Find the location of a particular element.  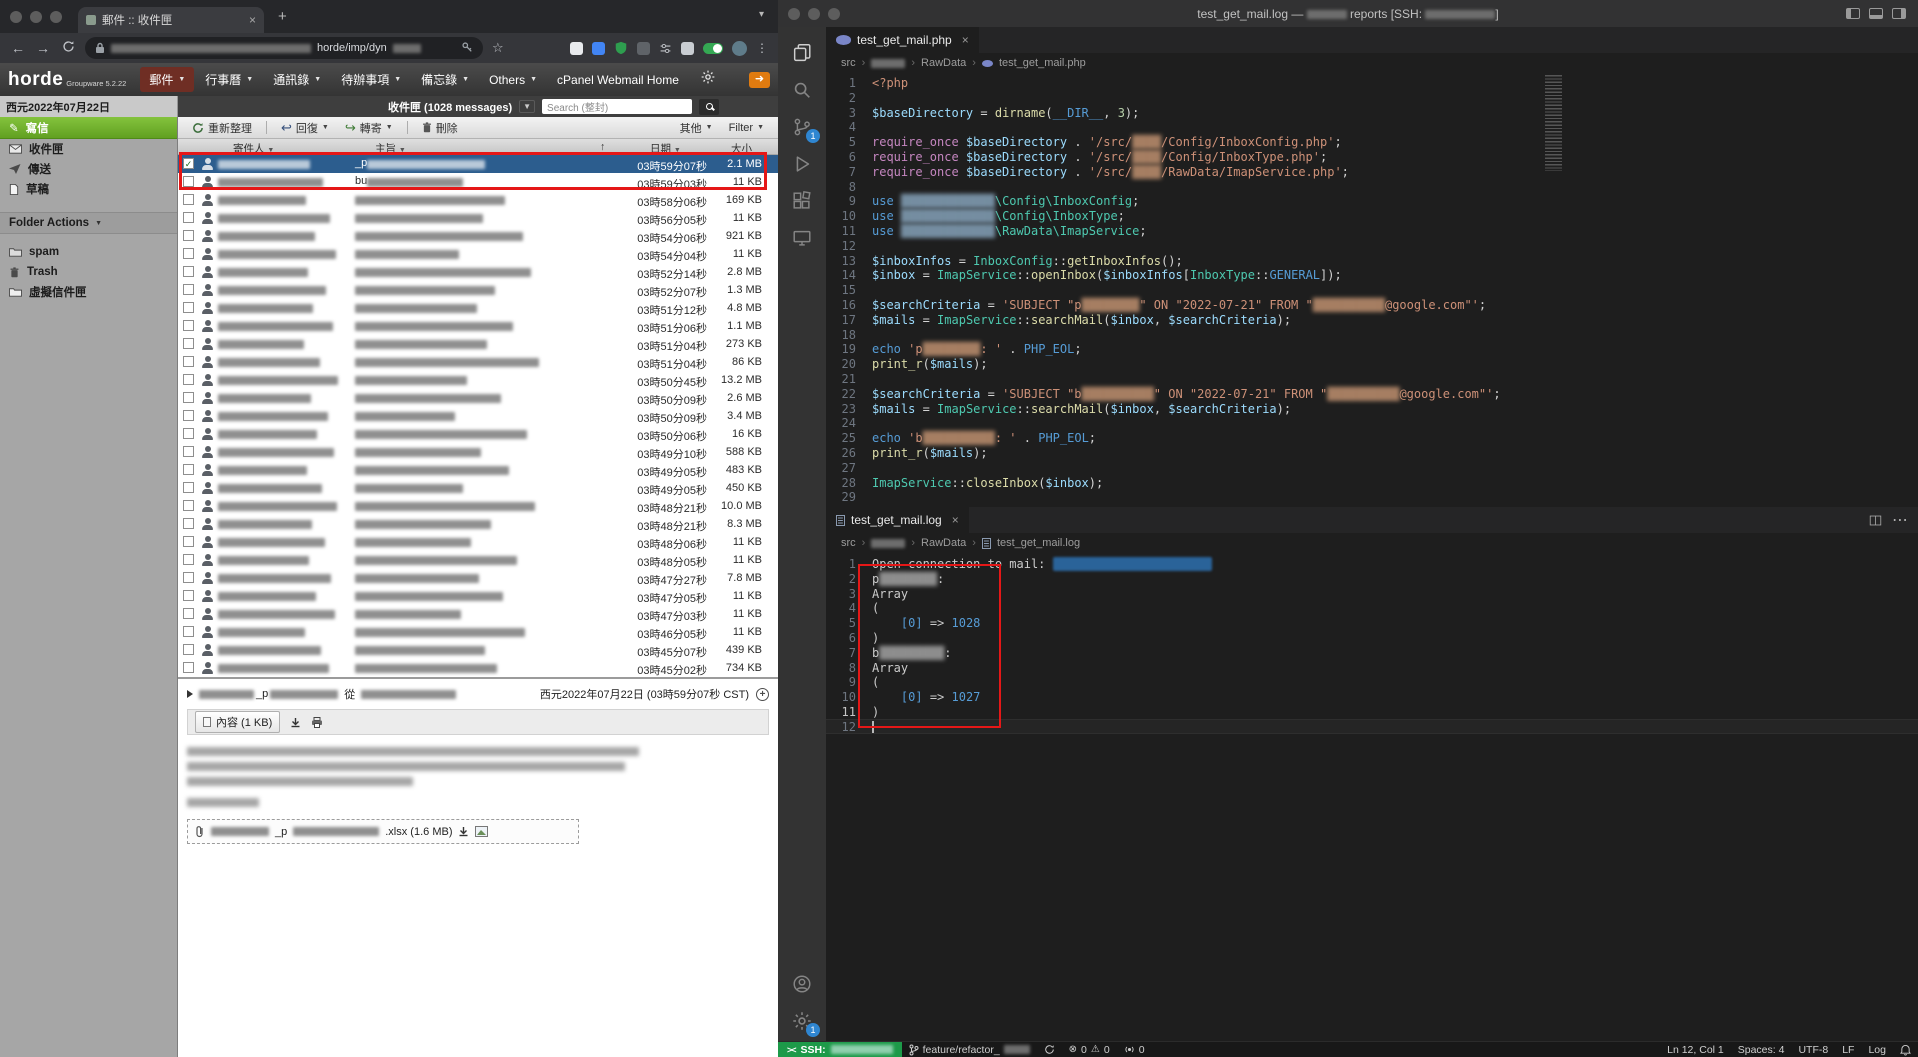

horde-logo: horde is located at coordinates (35, 80).